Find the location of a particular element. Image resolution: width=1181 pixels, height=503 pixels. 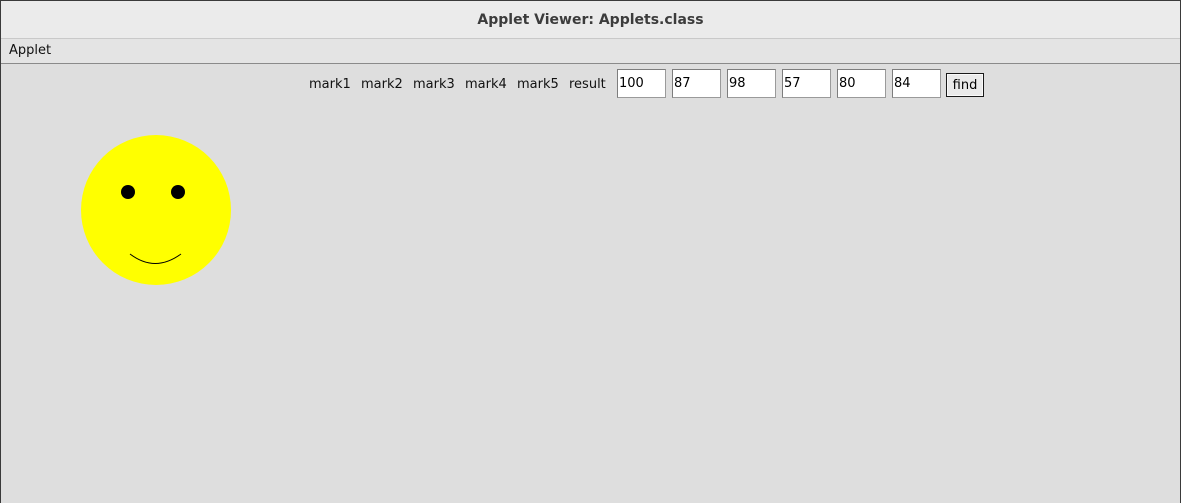

mark1-field is located at coordinates (641, 83).